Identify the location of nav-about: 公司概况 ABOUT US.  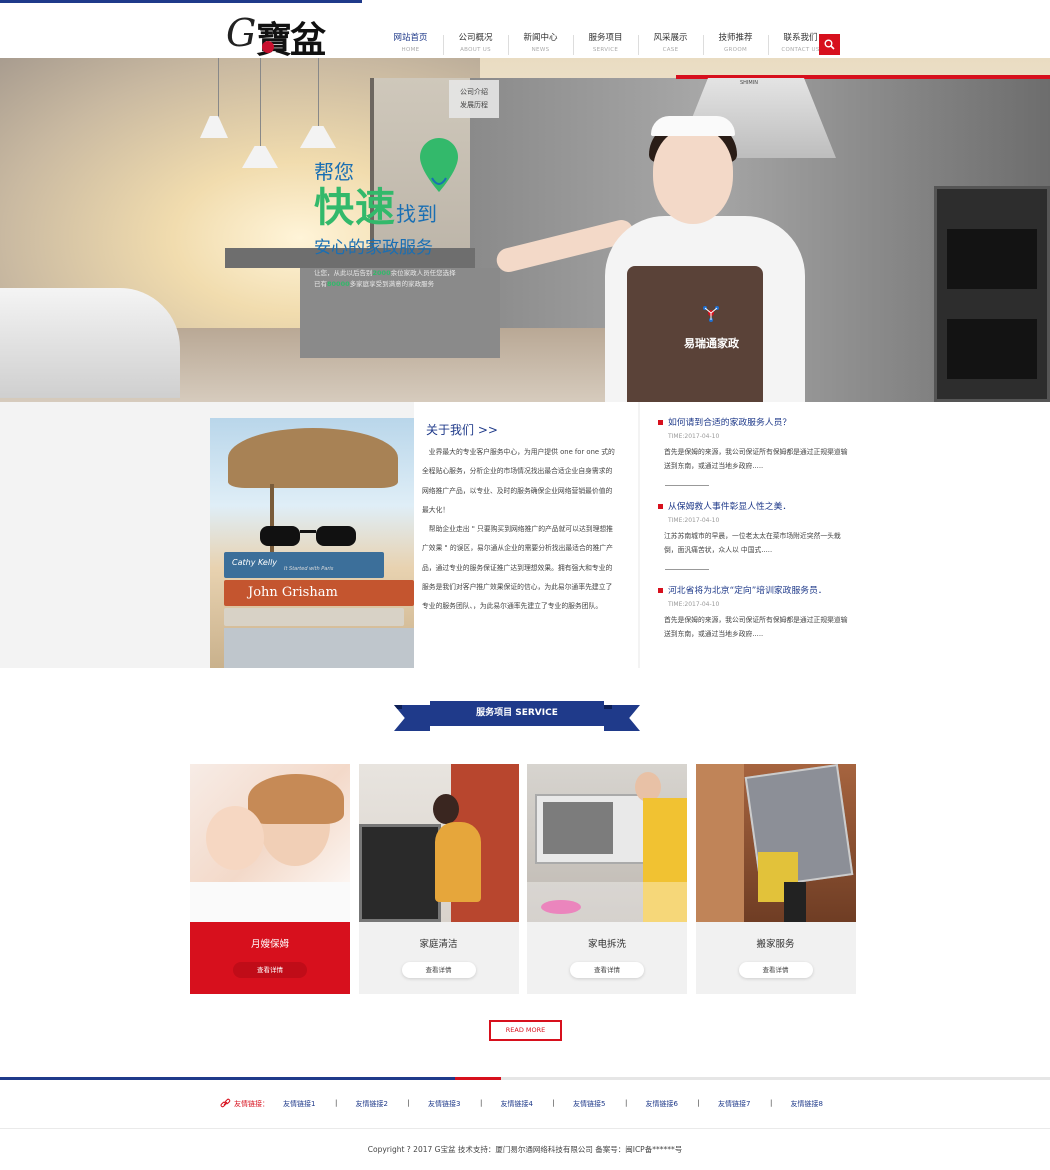
(475, 43).